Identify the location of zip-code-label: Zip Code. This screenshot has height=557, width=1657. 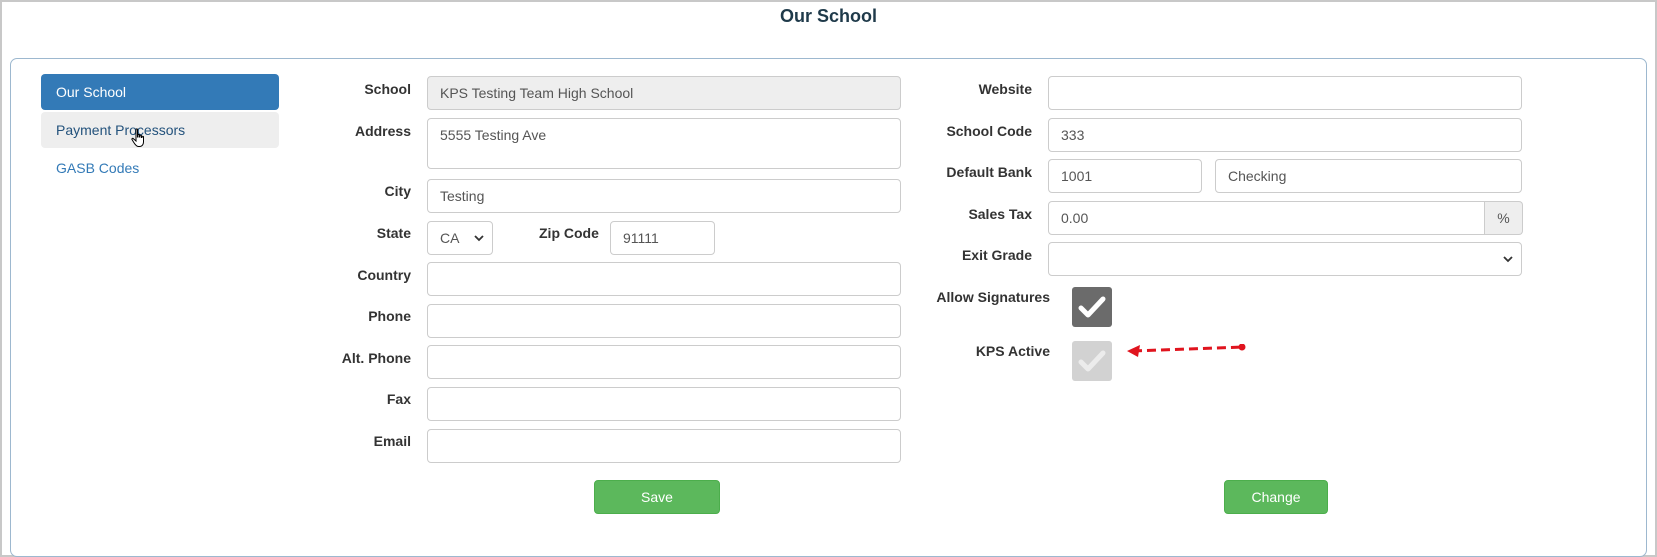
(569, 233).